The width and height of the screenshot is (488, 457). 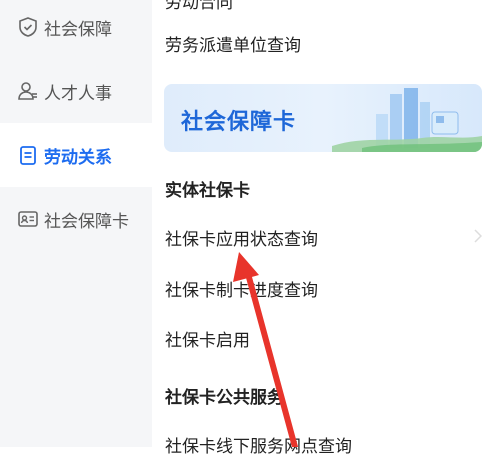 What do you see at coordinates (28, 155) in the screenshot?
I see `document-icon` at bounding box center [28, 155].